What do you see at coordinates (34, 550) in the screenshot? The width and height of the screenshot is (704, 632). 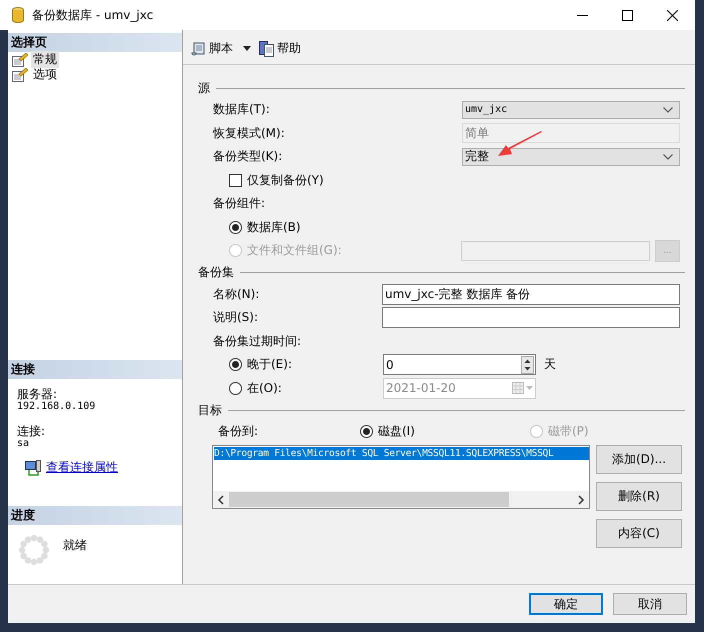 I see `spinner-icon` at bounding box center [34, 550].